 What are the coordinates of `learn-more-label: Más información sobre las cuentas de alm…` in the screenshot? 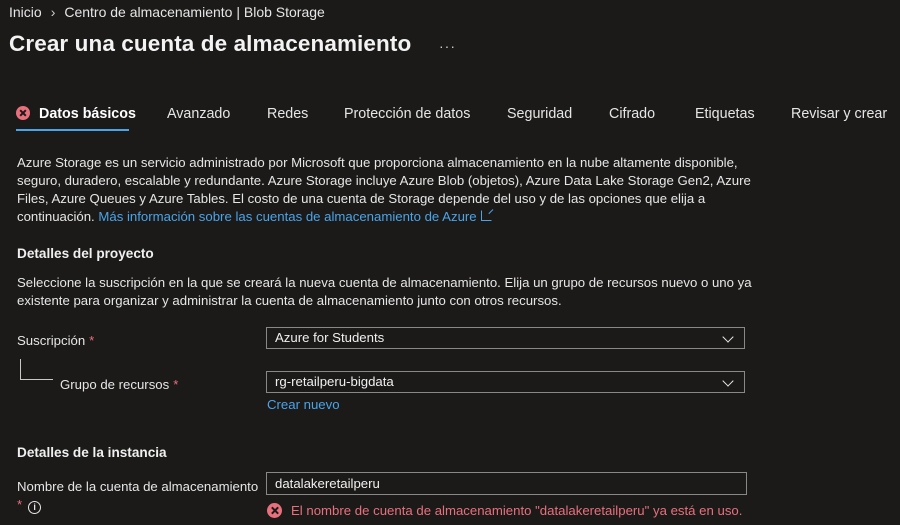 It's located at (287, 216).